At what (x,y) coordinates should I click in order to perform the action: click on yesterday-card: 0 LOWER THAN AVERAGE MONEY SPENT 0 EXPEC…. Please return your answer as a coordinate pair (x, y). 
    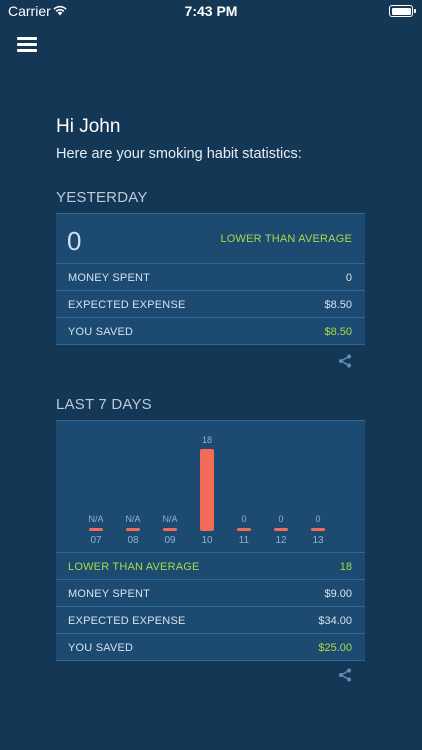
    Looking at the image, I should click on (210, 279).